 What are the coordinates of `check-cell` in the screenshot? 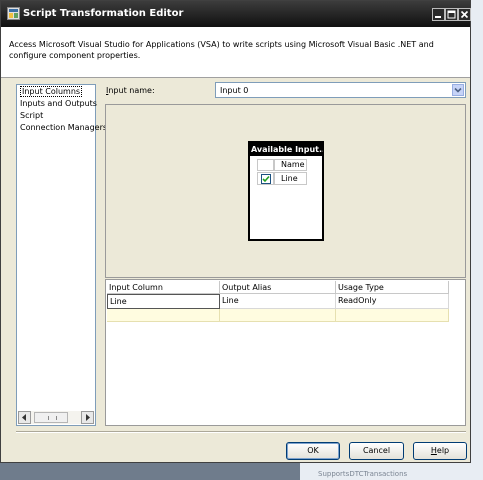 It's located at (265, 178).